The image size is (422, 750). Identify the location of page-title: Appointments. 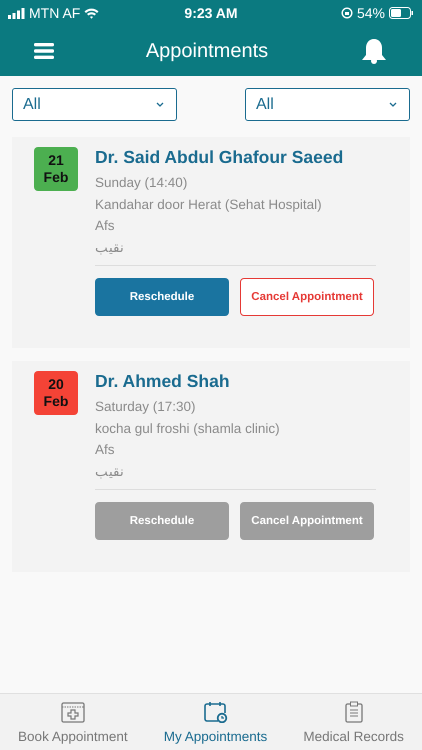
(207, 51).